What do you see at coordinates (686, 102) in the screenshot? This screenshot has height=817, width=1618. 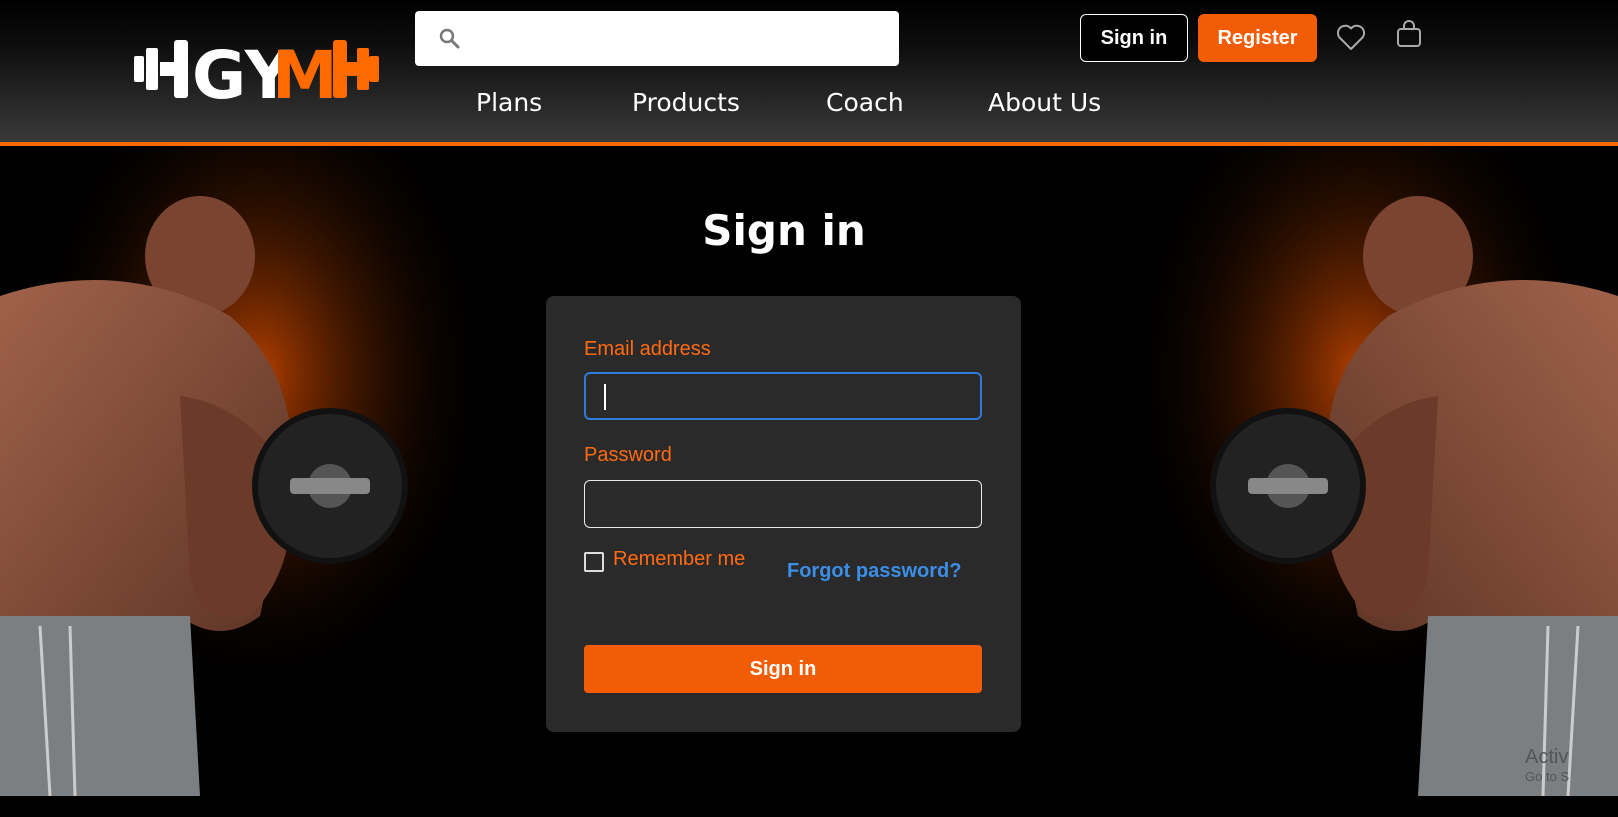 I see `nav-item-products: Products` at bounding box center [686, 102].